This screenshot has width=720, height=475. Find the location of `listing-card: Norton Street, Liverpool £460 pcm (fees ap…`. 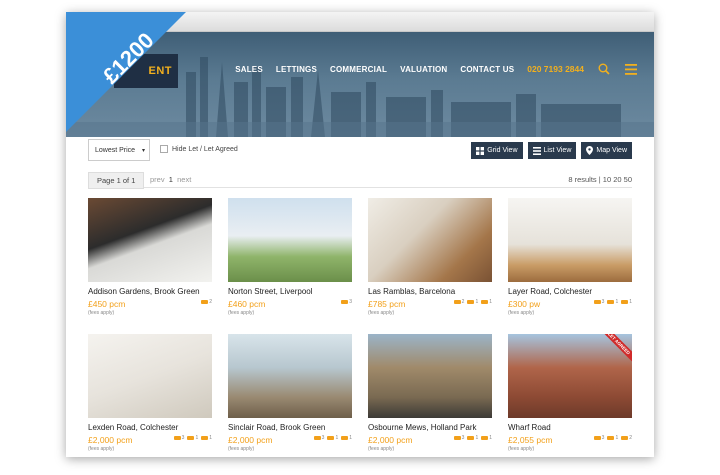

listing-card: Norton Street, Liverpool £460 pcm (fees ap… is located at coordinates (290, 259).